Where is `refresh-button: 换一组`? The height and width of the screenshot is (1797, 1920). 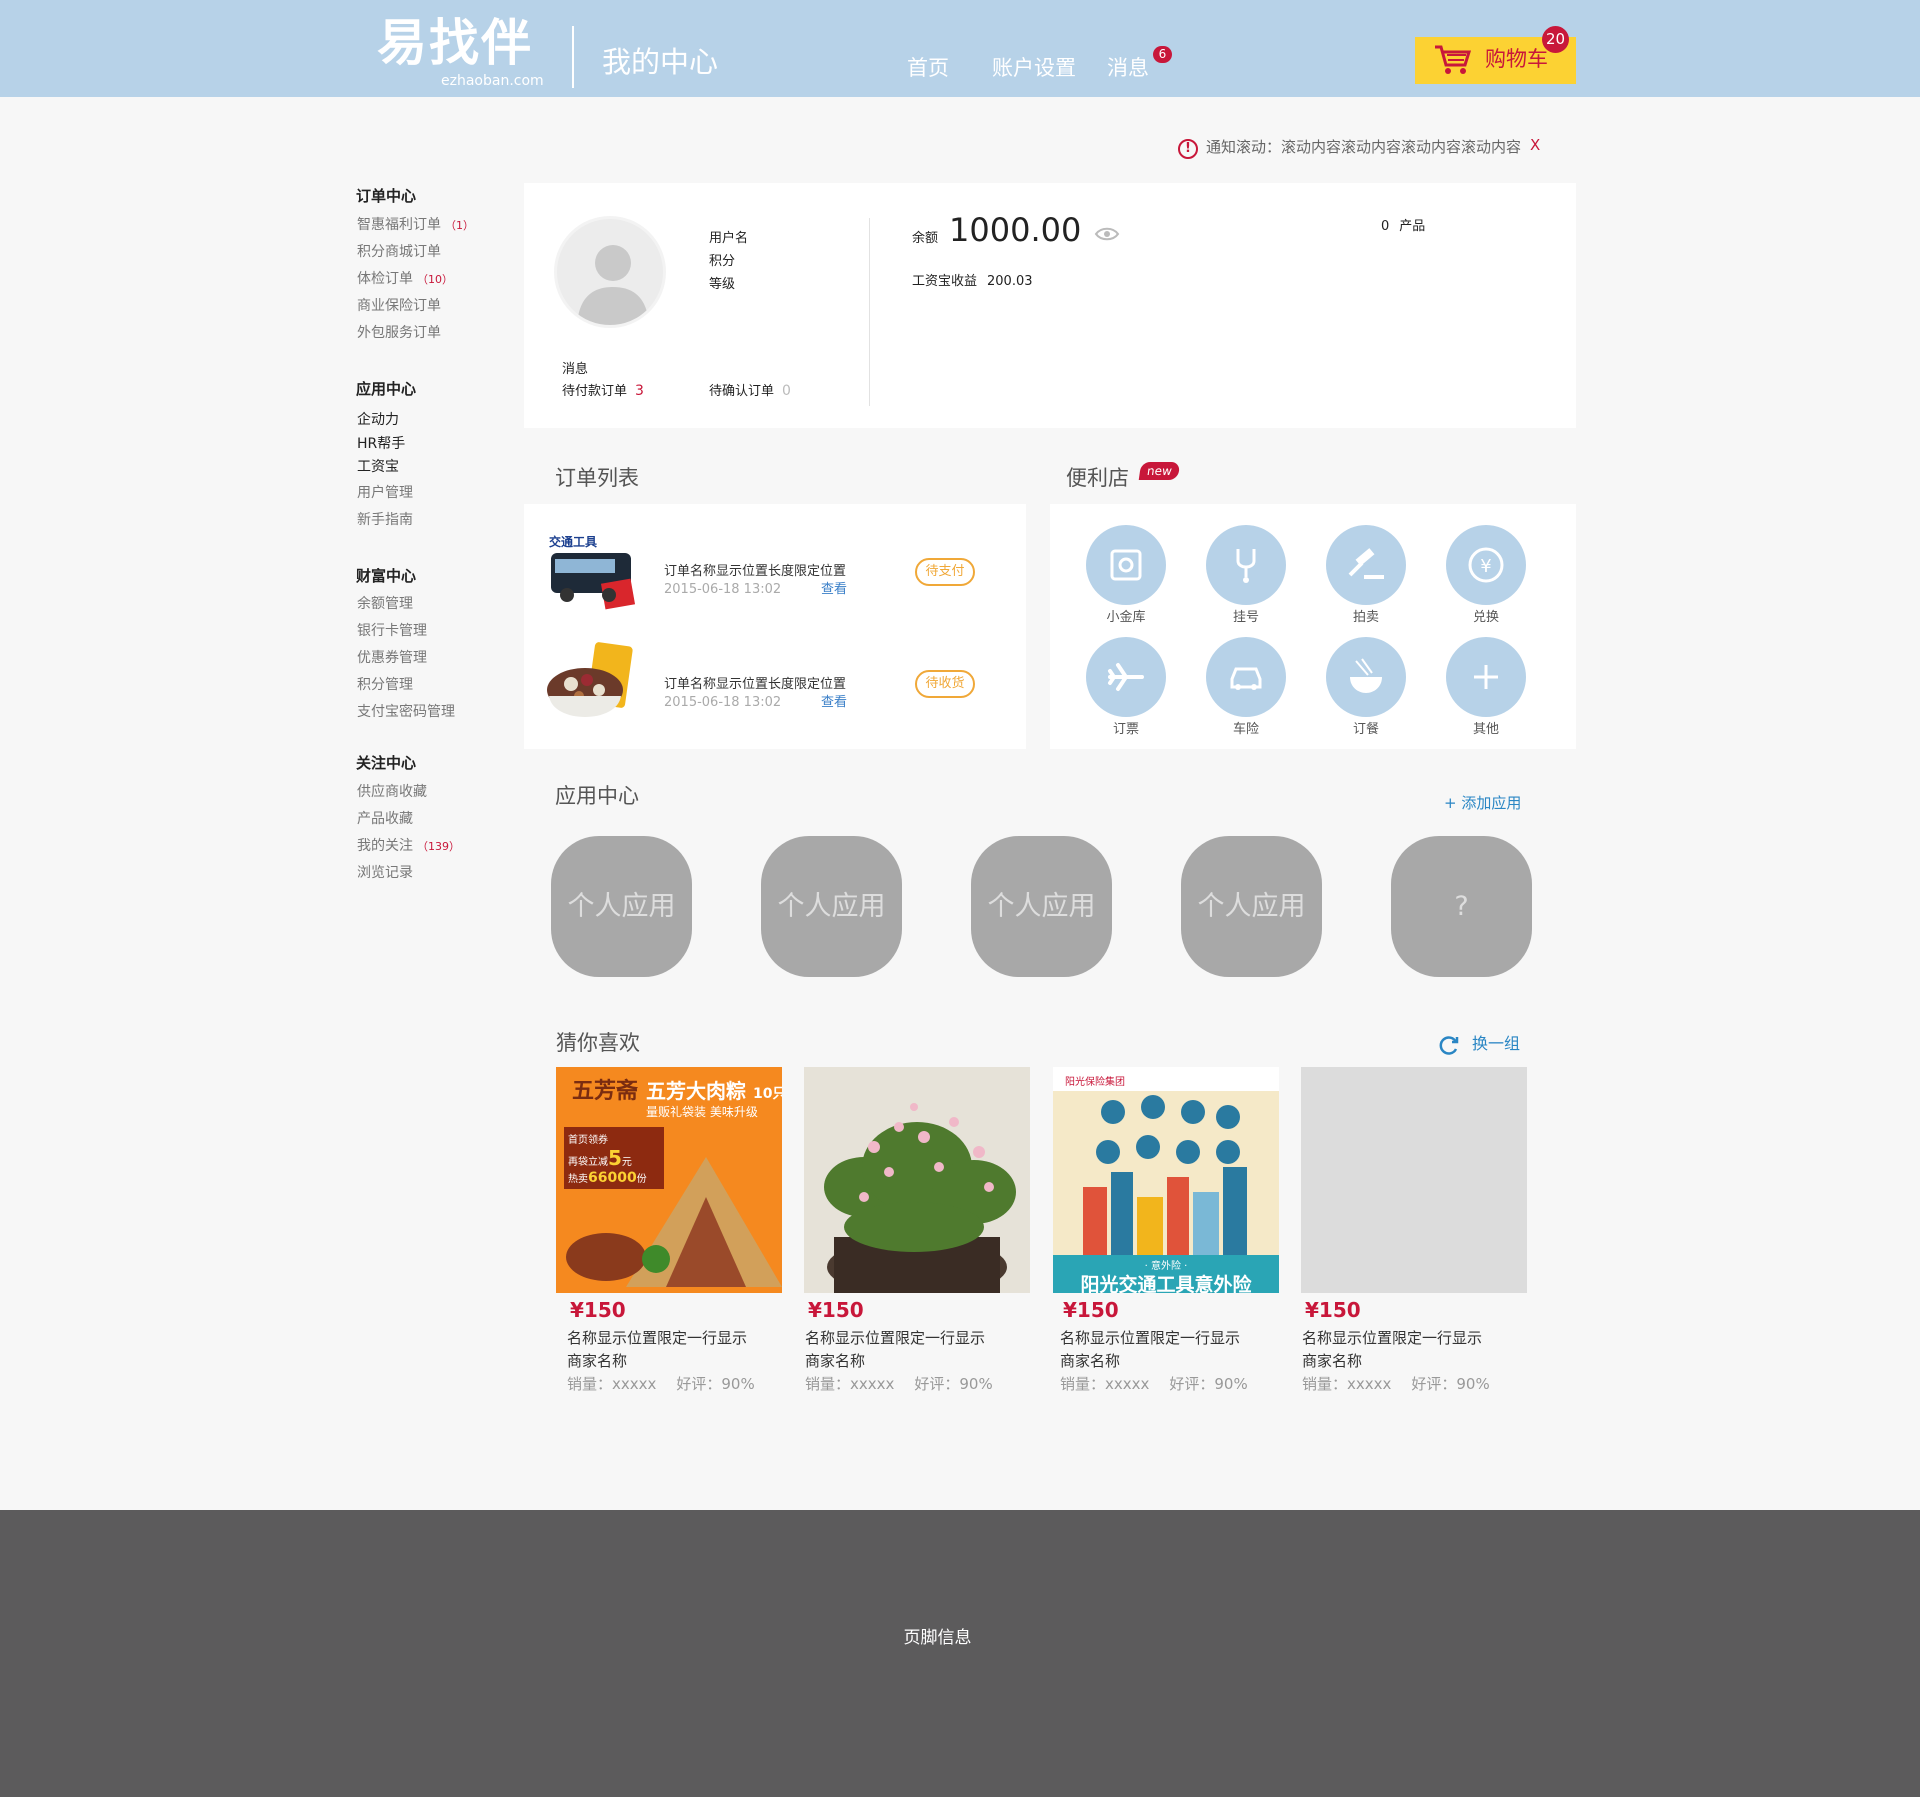 refresh-button: 换一组 is located at coordinates (1496, 1044).